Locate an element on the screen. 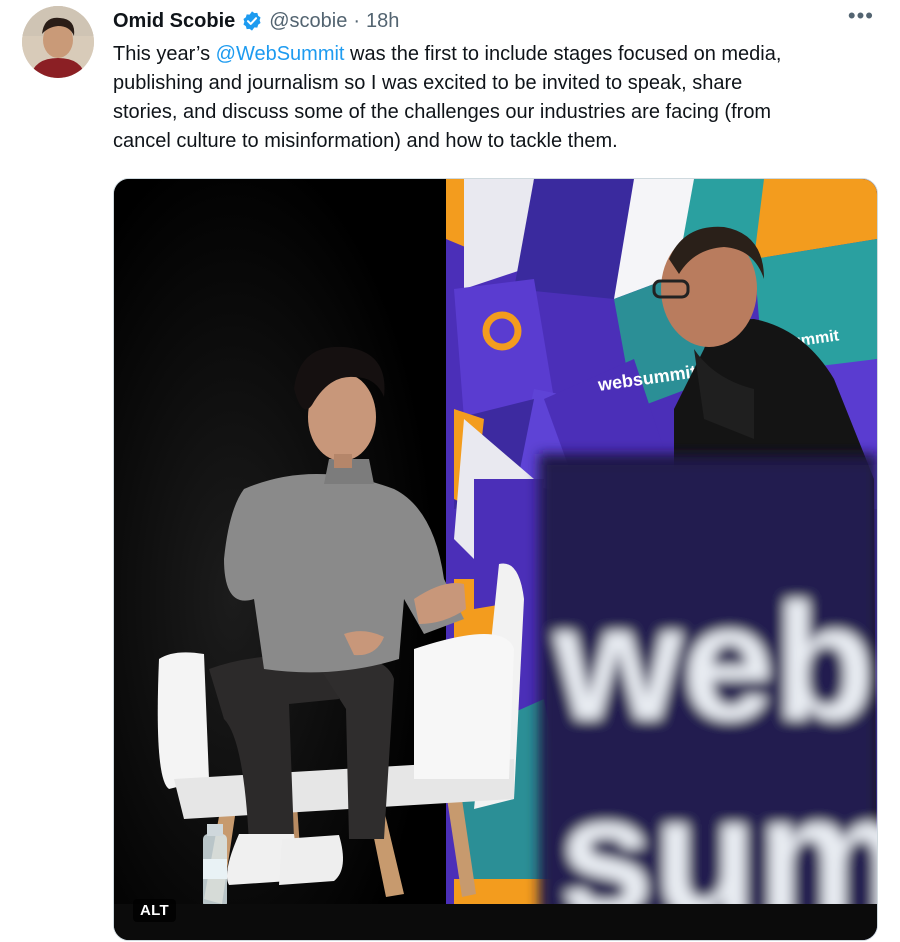  blurred-sign-line1: web is located at coordinates (714, 662).